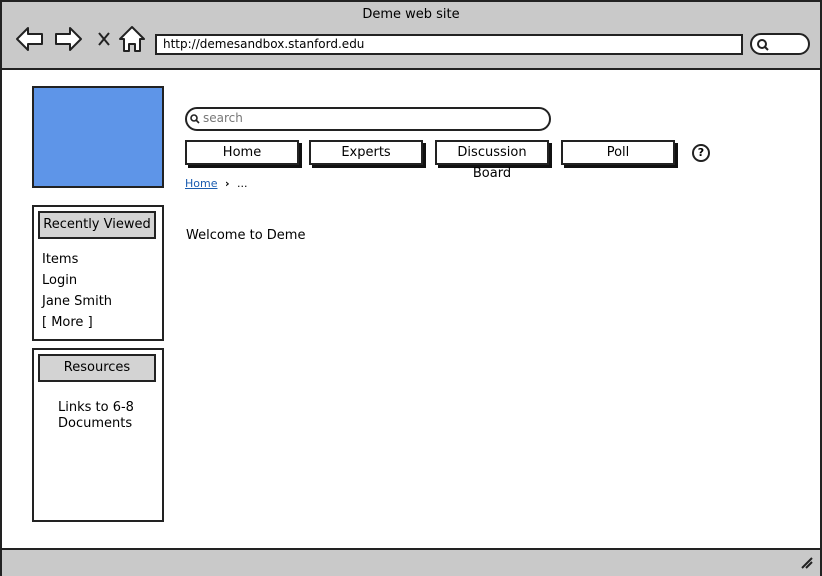 The image size is (822, 576). I want to click on back-arrow-icon, so click(29, 39).